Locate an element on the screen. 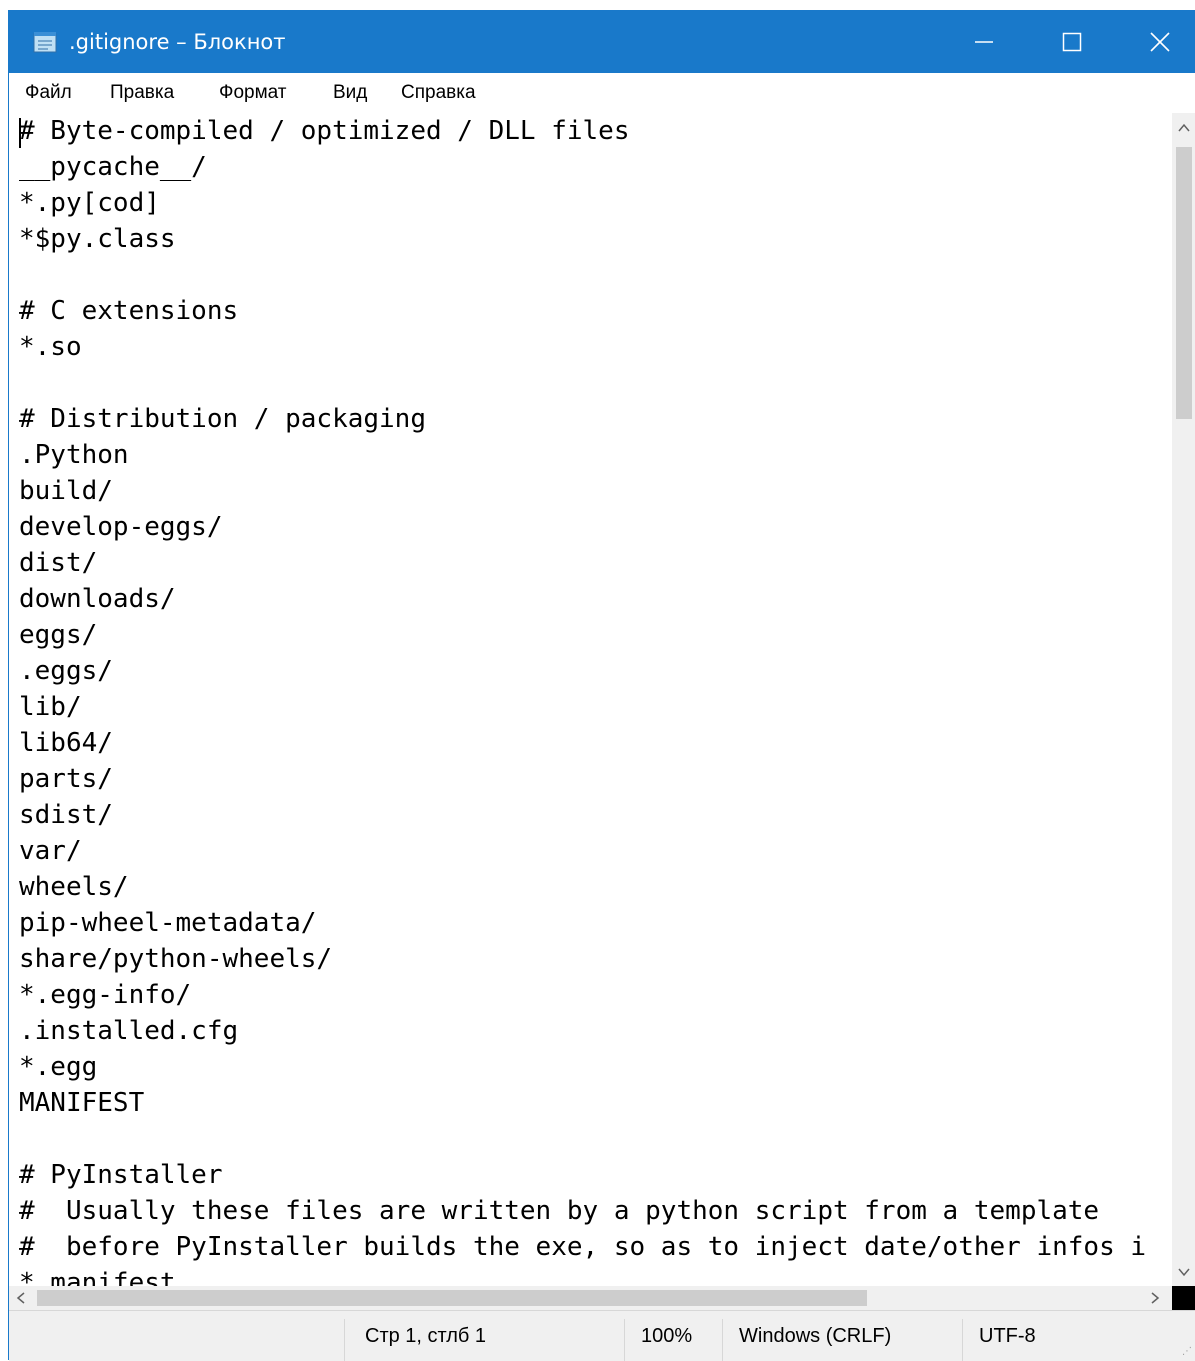  scroll-up-arrow-icon is located at coordinates (1184, 128).